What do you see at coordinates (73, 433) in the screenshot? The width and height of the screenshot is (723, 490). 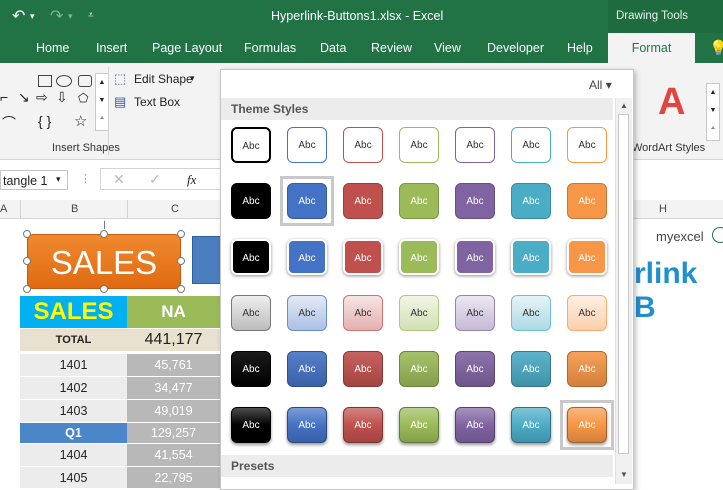 I see `q1-label-cell: Q1` at bounding box center [73, 433].